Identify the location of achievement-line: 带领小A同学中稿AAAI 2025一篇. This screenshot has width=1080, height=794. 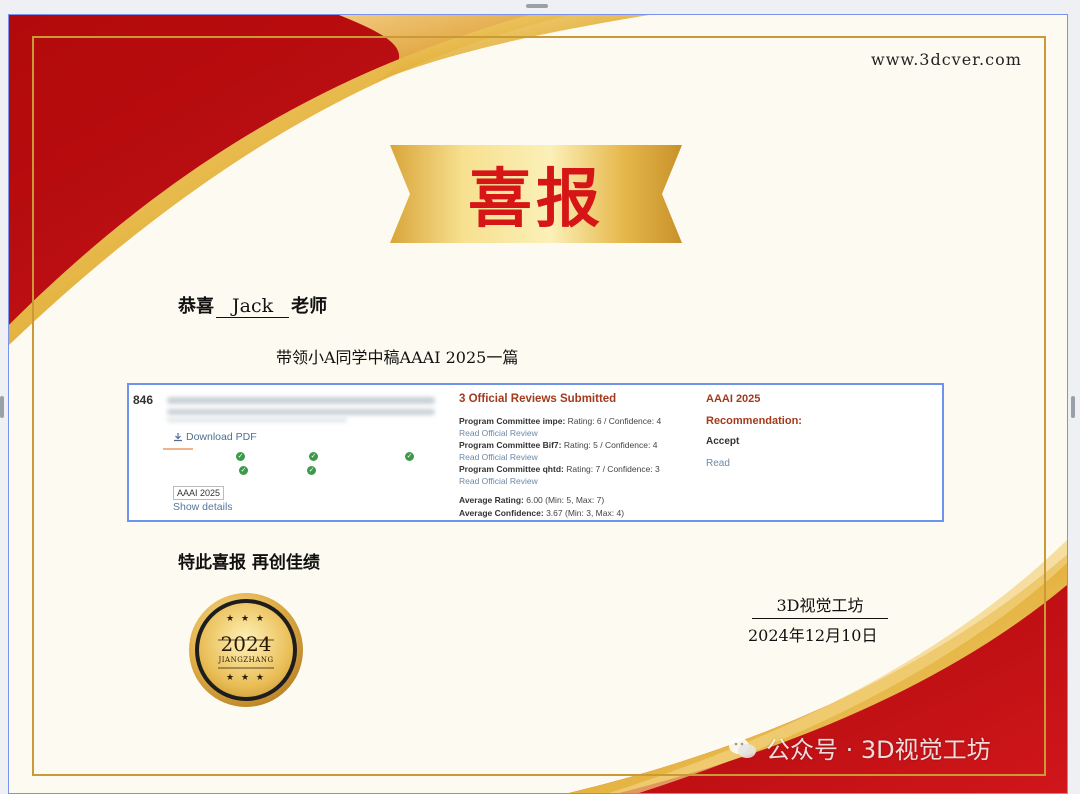
(397, 357).